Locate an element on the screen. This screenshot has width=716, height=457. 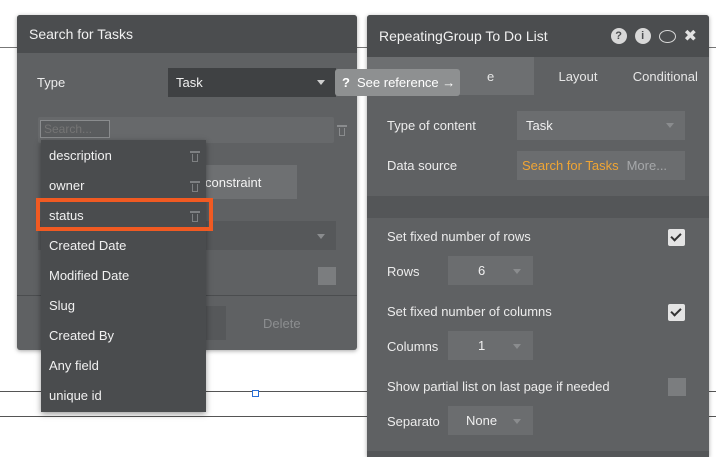
partial-list-checkbox is located at coordinates (677, 387).